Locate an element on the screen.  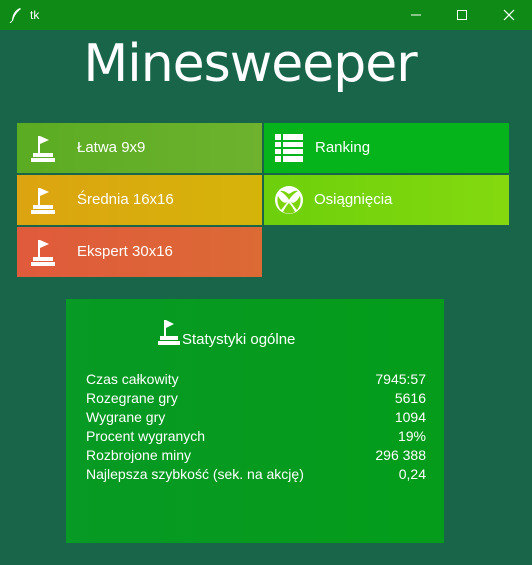
stats-row-games-played: Rozegrane gry 5616 is located at coordinates (256, 399).